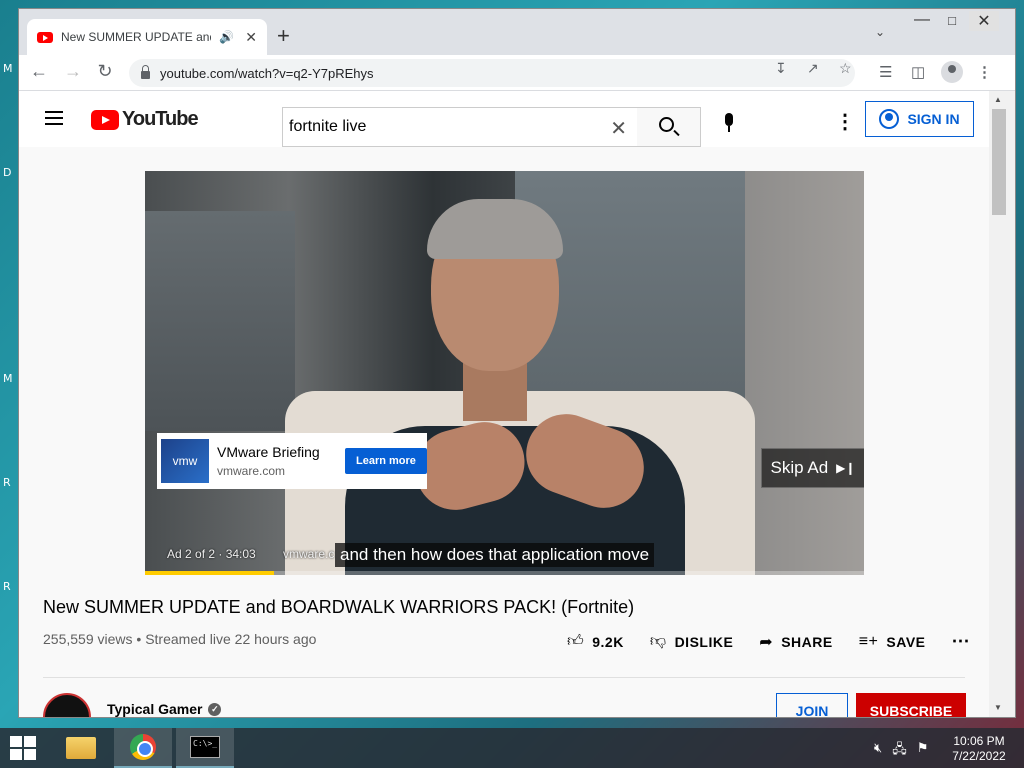 The width and height of the screenshot is (1024, 768). What do you see at coordinates (185, 461) in the screenshot?
I see `vmware-logo: vmw` at bounding box center [185, 461].